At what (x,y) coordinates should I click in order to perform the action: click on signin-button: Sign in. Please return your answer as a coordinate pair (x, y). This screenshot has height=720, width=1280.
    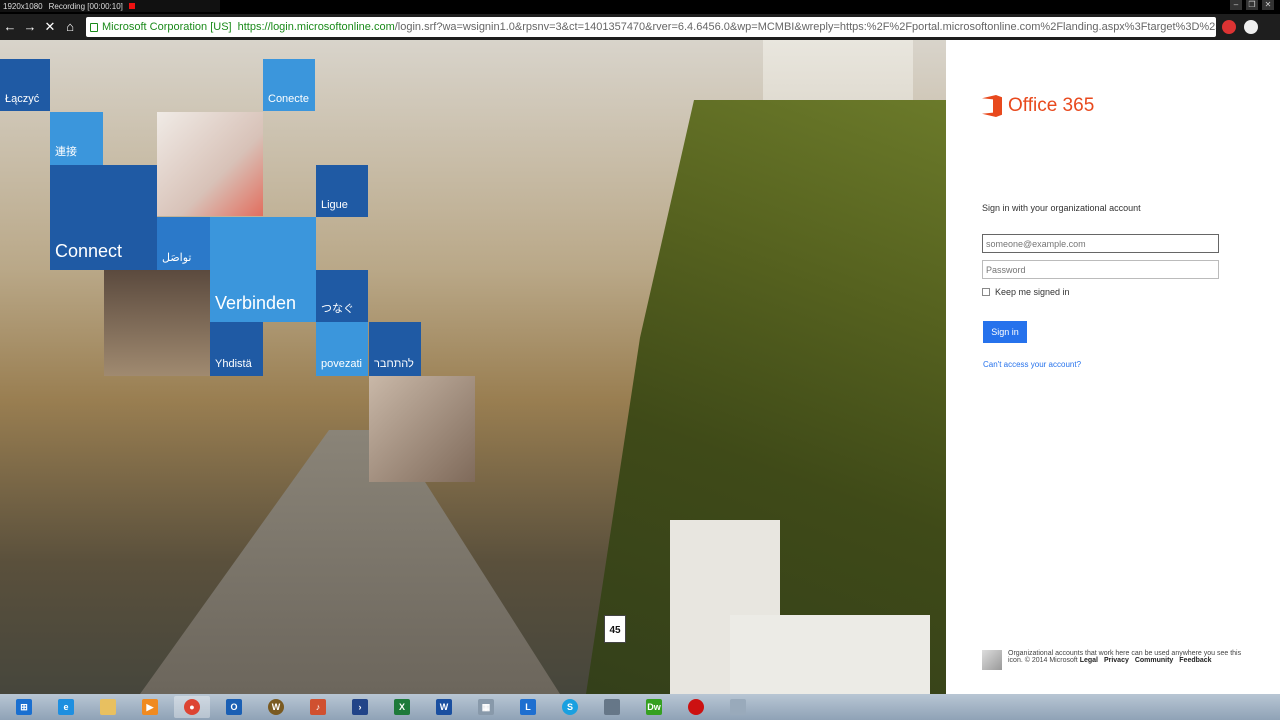
    Looking at the image, I should click on (1005, 332).